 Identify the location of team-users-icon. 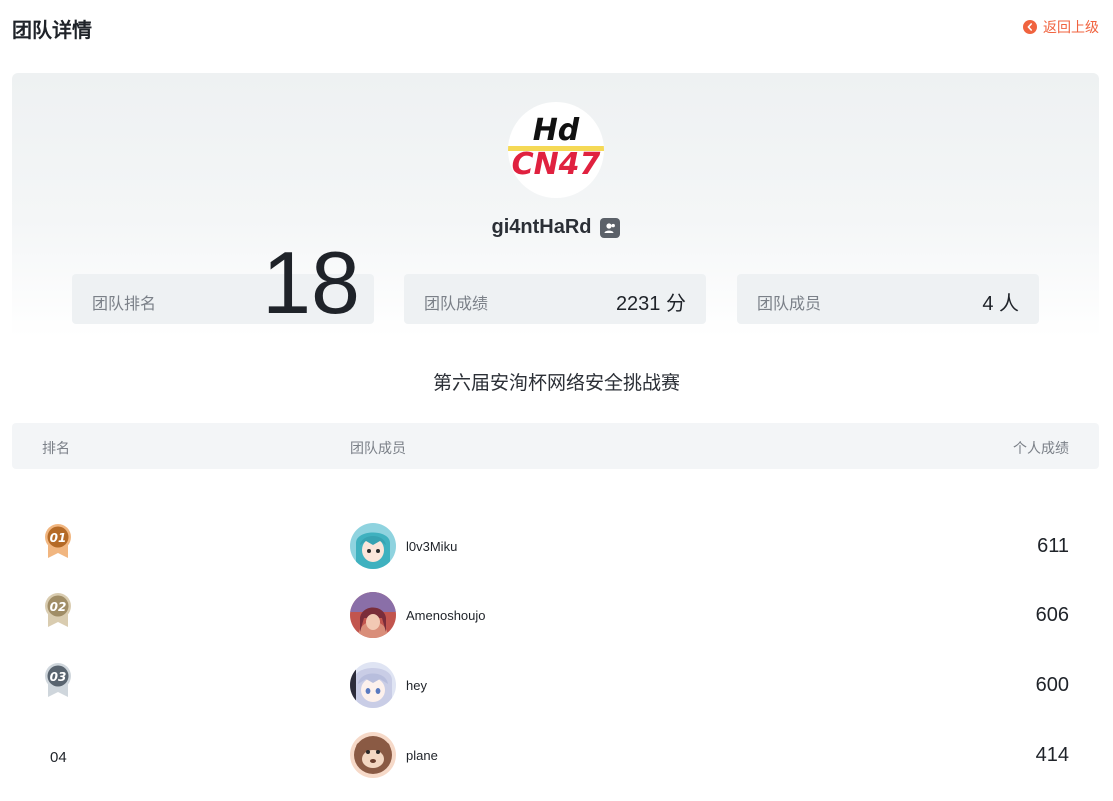
(609, 227).